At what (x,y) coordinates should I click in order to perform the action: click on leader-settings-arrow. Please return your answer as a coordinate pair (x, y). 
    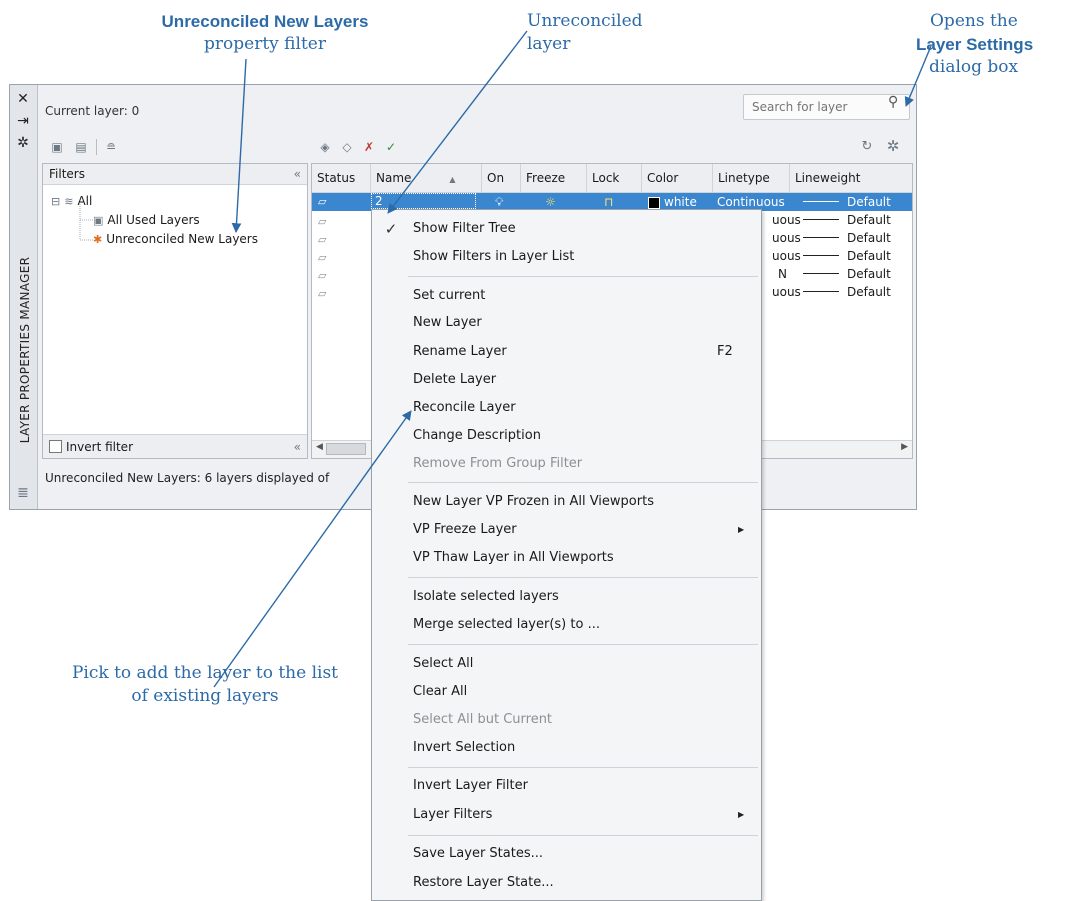
    Looking at the image, I should click on (918, 76).